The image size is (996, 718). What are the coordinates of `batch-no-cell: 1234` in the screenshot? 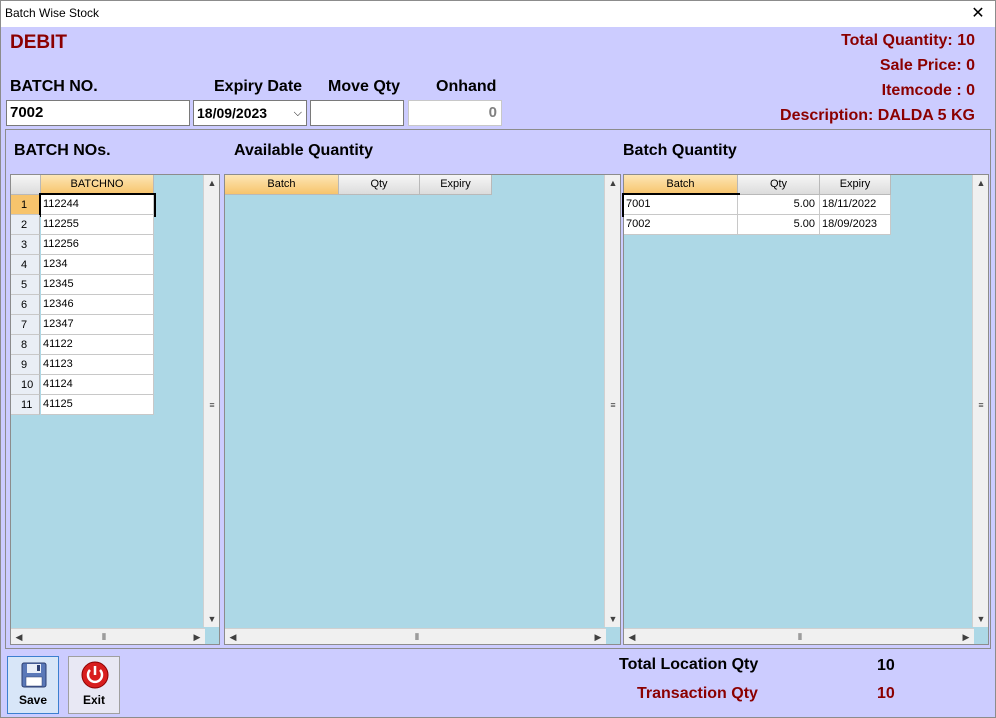 It's located at (97, 265).